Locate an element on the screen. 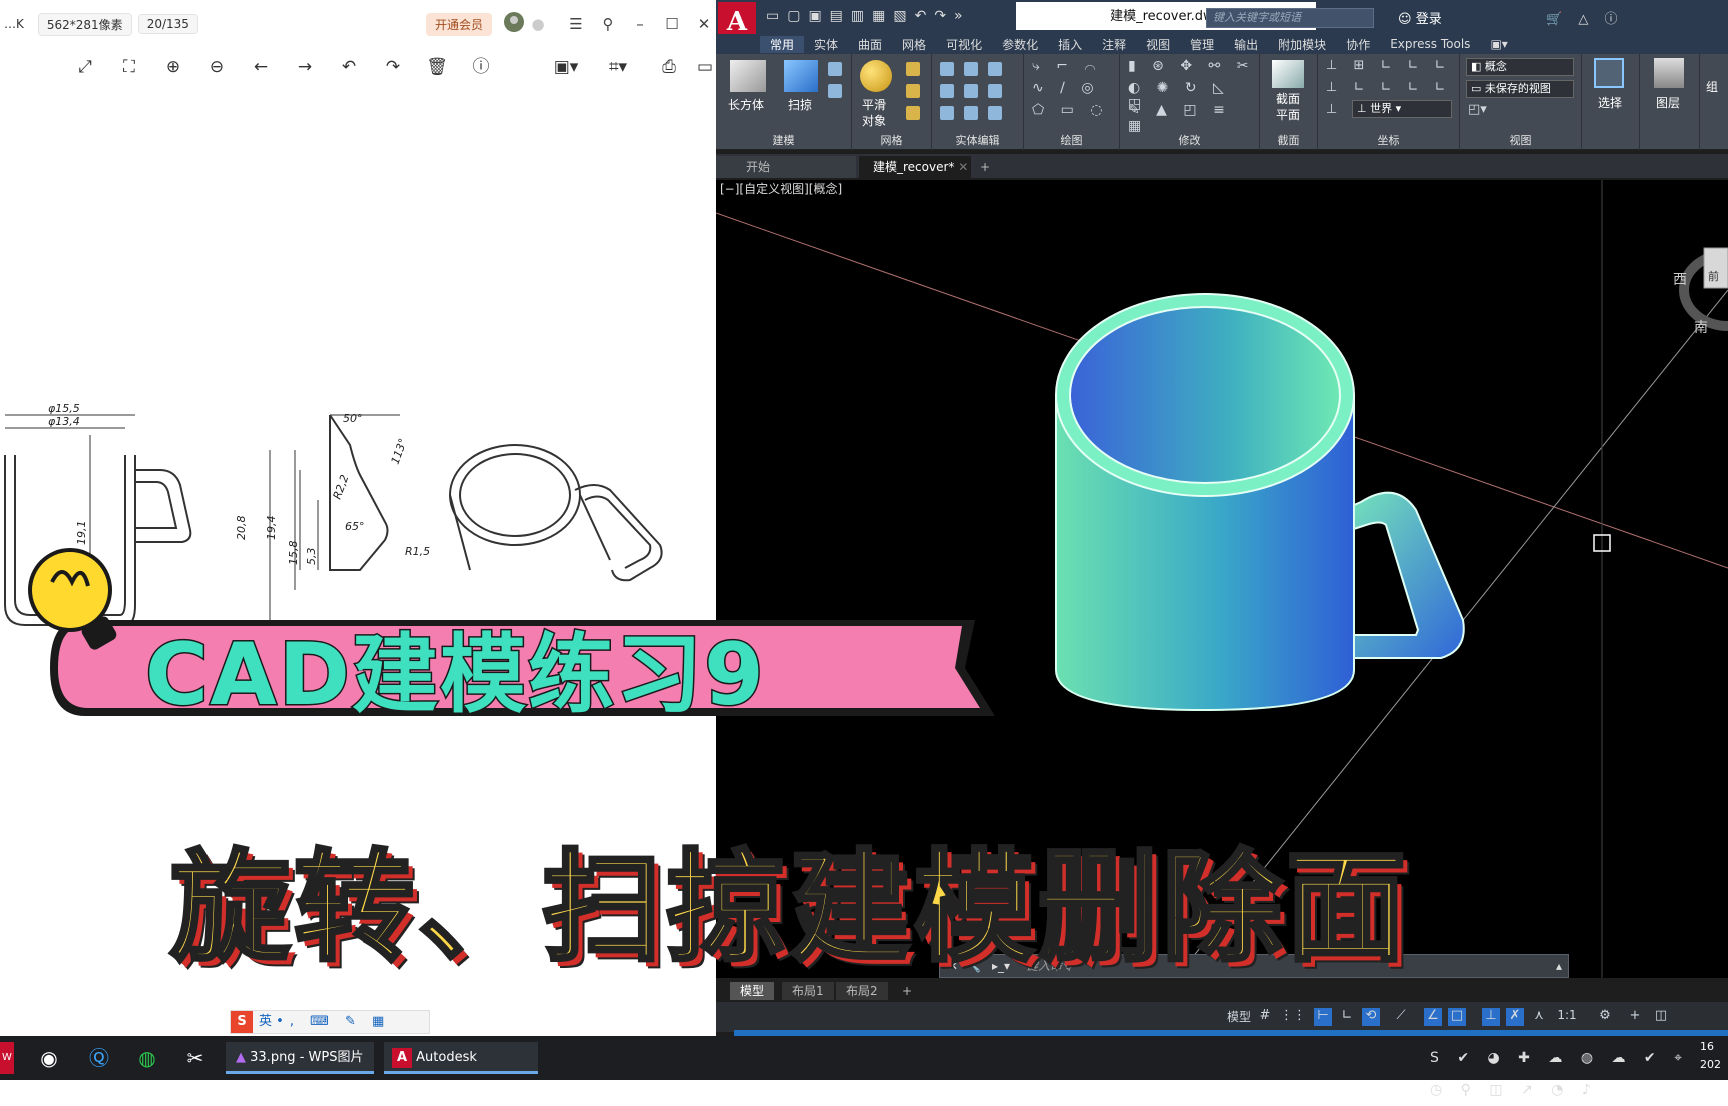  more-icon: ▭ is located at coordinates (703, 67).